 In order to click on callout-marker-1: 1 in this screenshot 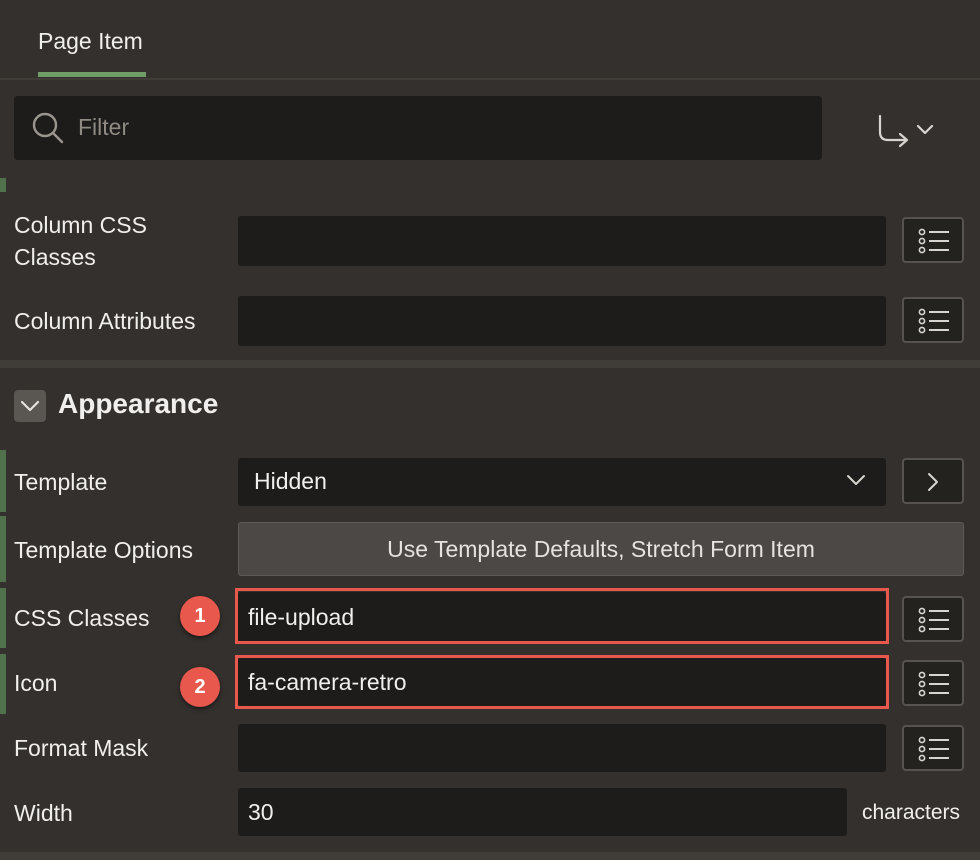, I will do `click(200, 616)`.